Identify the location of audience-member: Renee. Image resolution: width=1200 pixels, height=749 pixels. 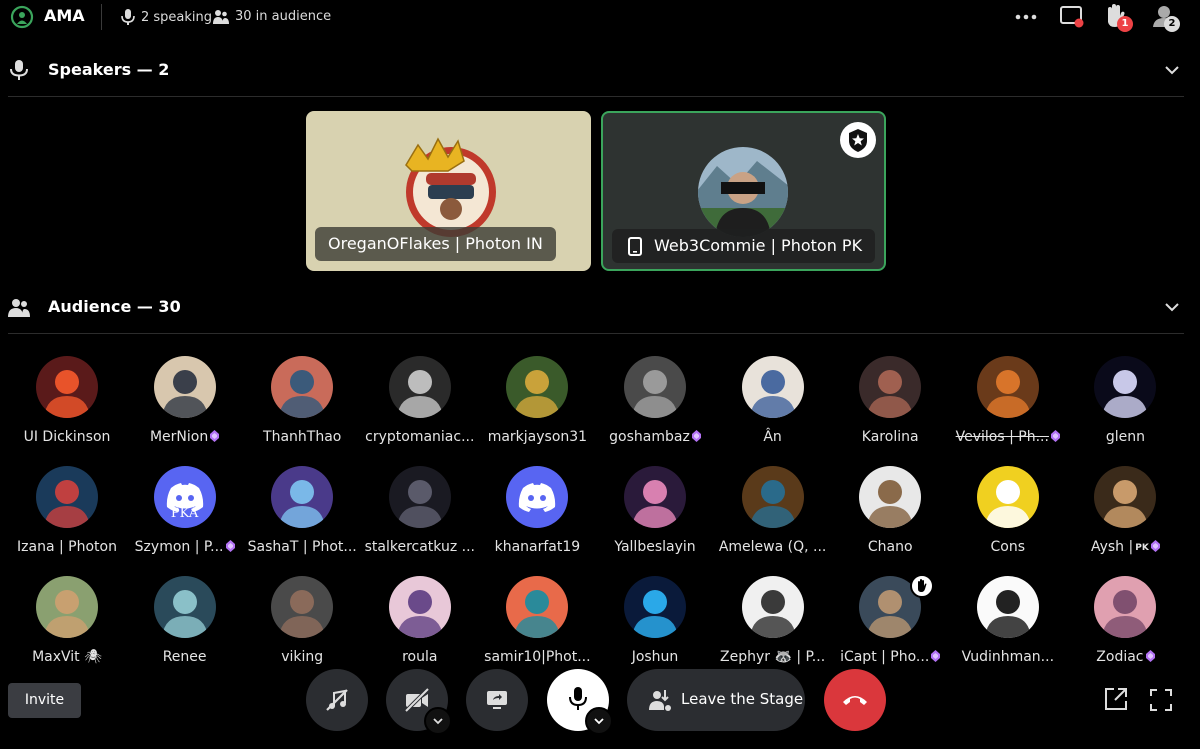
(185, 631).